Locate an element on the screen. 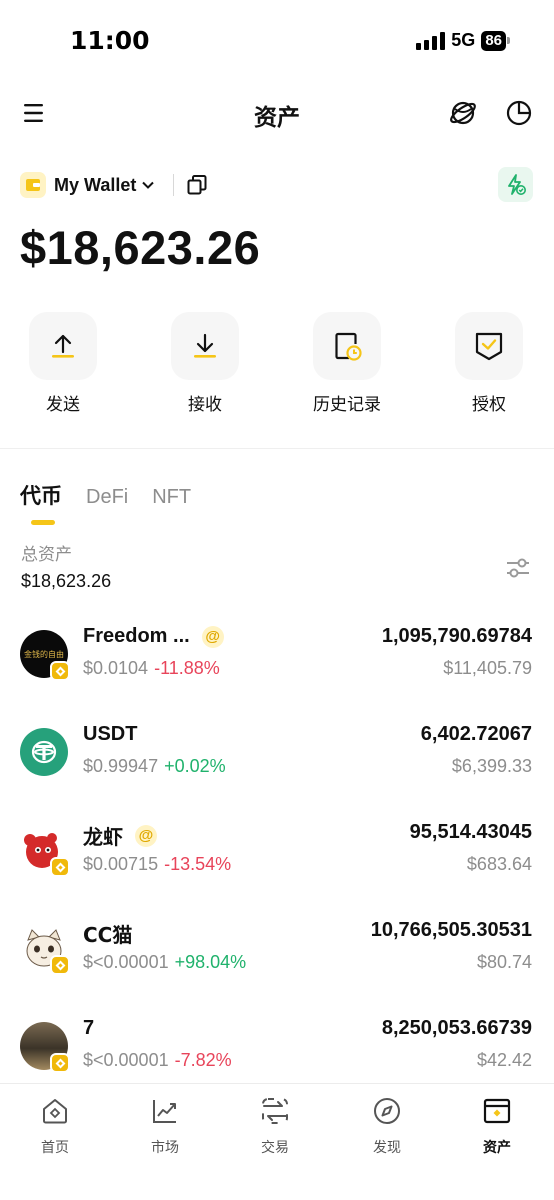 This screenshot has width=554, height=1200. network-globe-icon is located at coordinates (463, 113).